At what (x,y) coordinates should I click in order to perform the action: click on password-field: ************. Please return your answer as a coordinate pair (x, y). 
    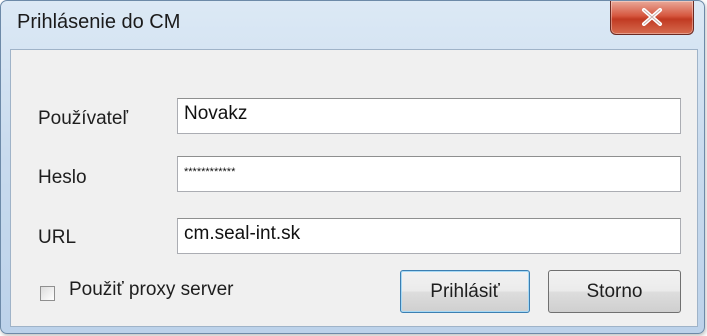
    Looking at the image, I should click on (429, 174).